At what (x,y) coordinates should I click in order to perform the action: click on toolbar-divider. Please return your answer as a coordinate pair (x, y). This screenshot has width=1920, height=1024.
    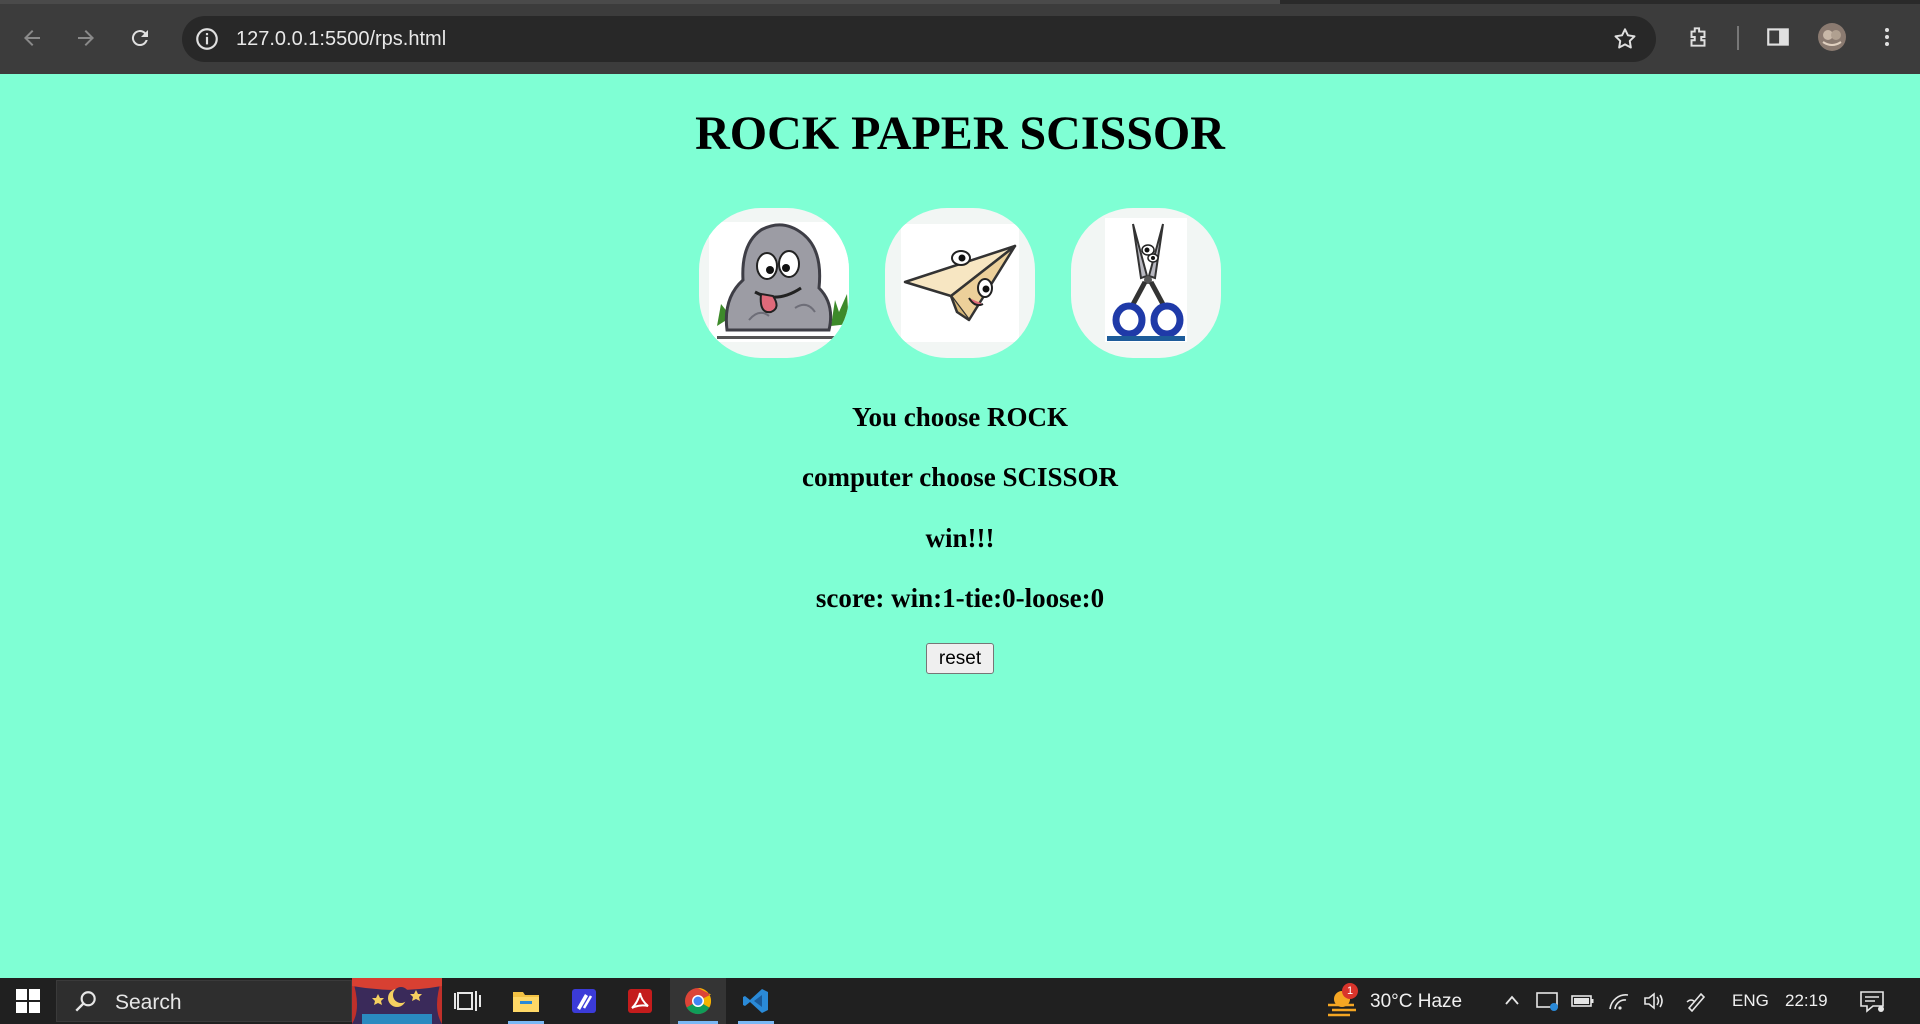
    Looking at the image, I should click on (1738, 38).